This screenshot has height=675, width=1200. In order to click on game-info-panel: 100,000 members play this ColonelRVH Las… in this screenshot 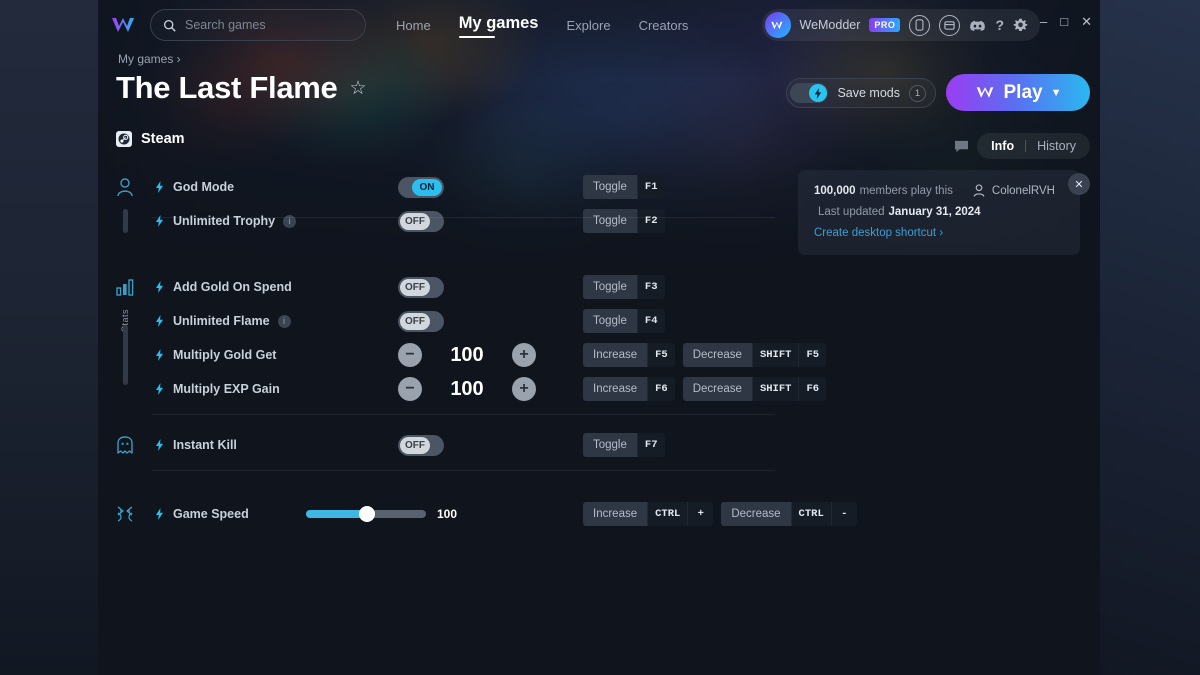, I will do `click(939, 212)`.